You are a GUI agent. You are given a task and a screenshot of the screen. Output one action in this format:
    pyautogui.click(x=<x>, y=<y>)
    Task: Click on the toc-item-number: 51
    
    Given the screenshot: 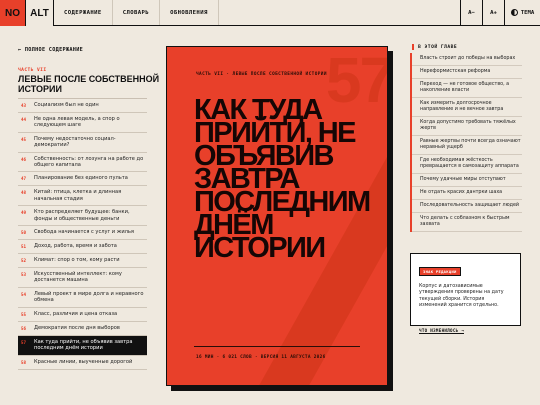 What is the action you would take?
    pyautogui.click(x=24, y=247)
    